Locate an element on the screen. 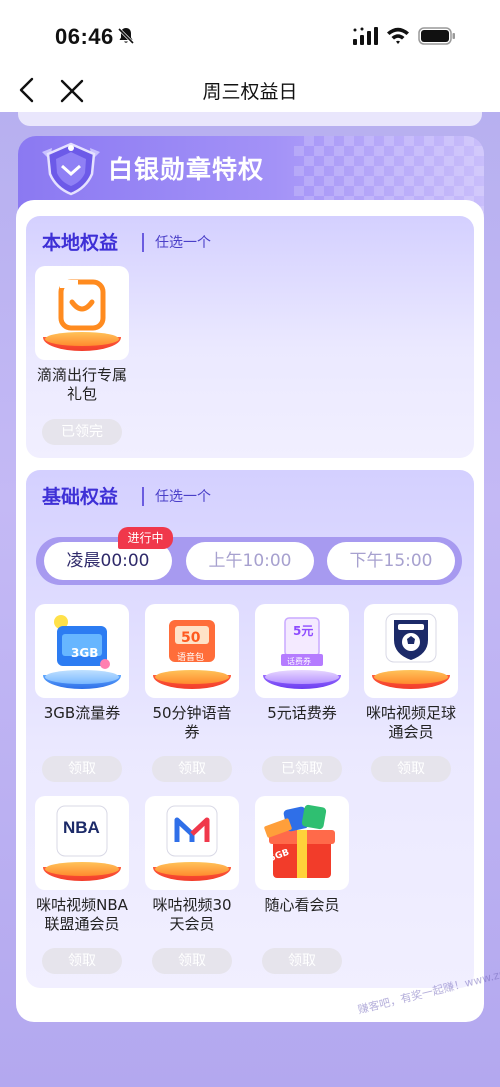  data-card-icon is located at coordinates (82, 642).